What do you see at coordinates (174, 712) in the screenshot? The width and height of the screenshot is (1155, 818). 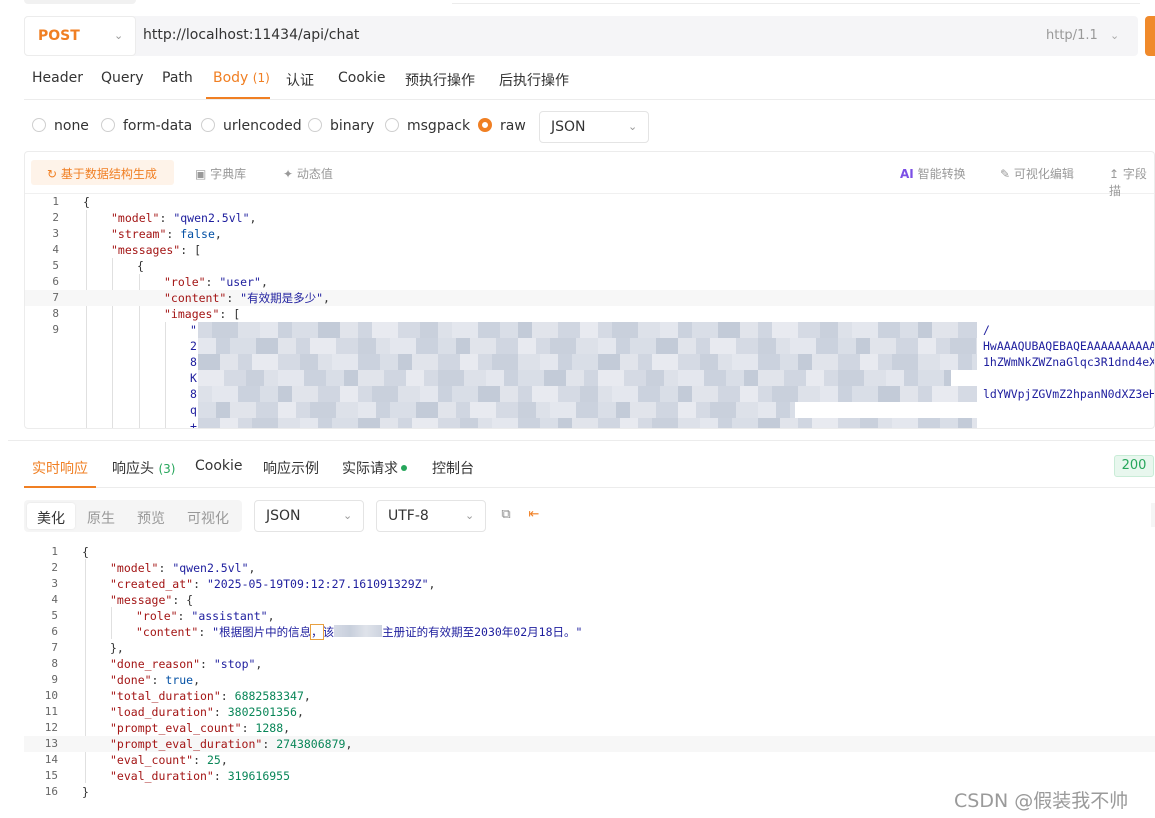 I see `code-line: 11 "load_duration": 3802501356,` at bounding box center [174, 712].